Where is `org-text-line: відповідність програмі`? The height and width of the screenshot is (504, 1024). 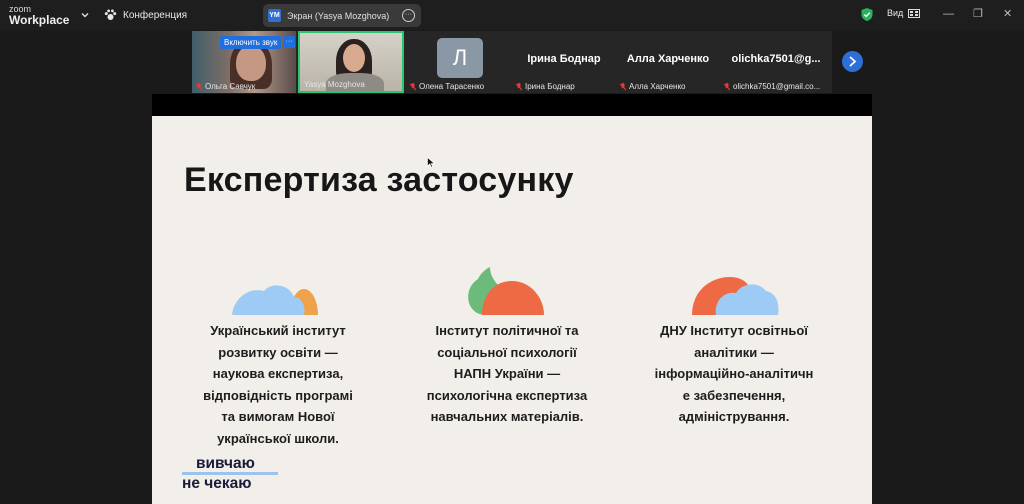 org-text-line: відповідність програмі is located at coordinates (278, 395).